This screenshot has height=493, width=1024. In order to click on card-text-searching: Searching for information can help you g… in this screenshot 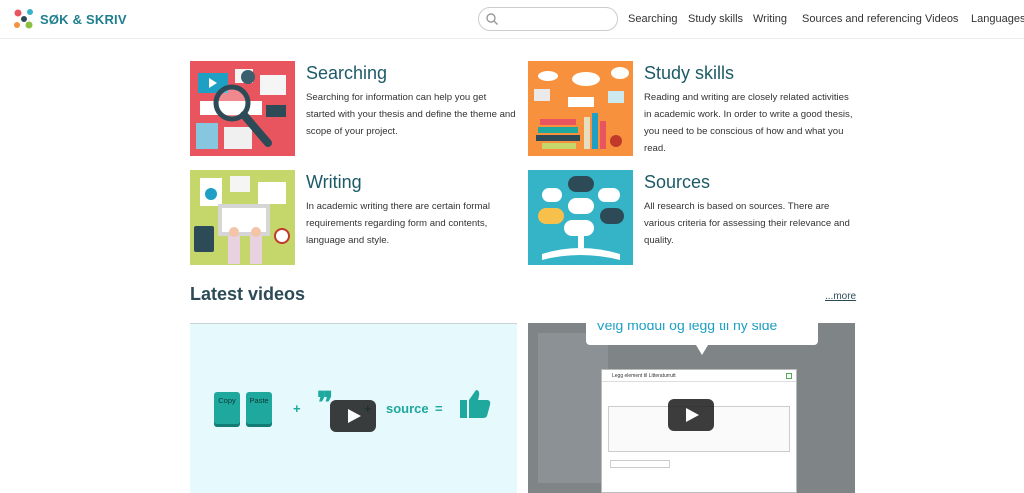, I will do `click(411, 114)`.